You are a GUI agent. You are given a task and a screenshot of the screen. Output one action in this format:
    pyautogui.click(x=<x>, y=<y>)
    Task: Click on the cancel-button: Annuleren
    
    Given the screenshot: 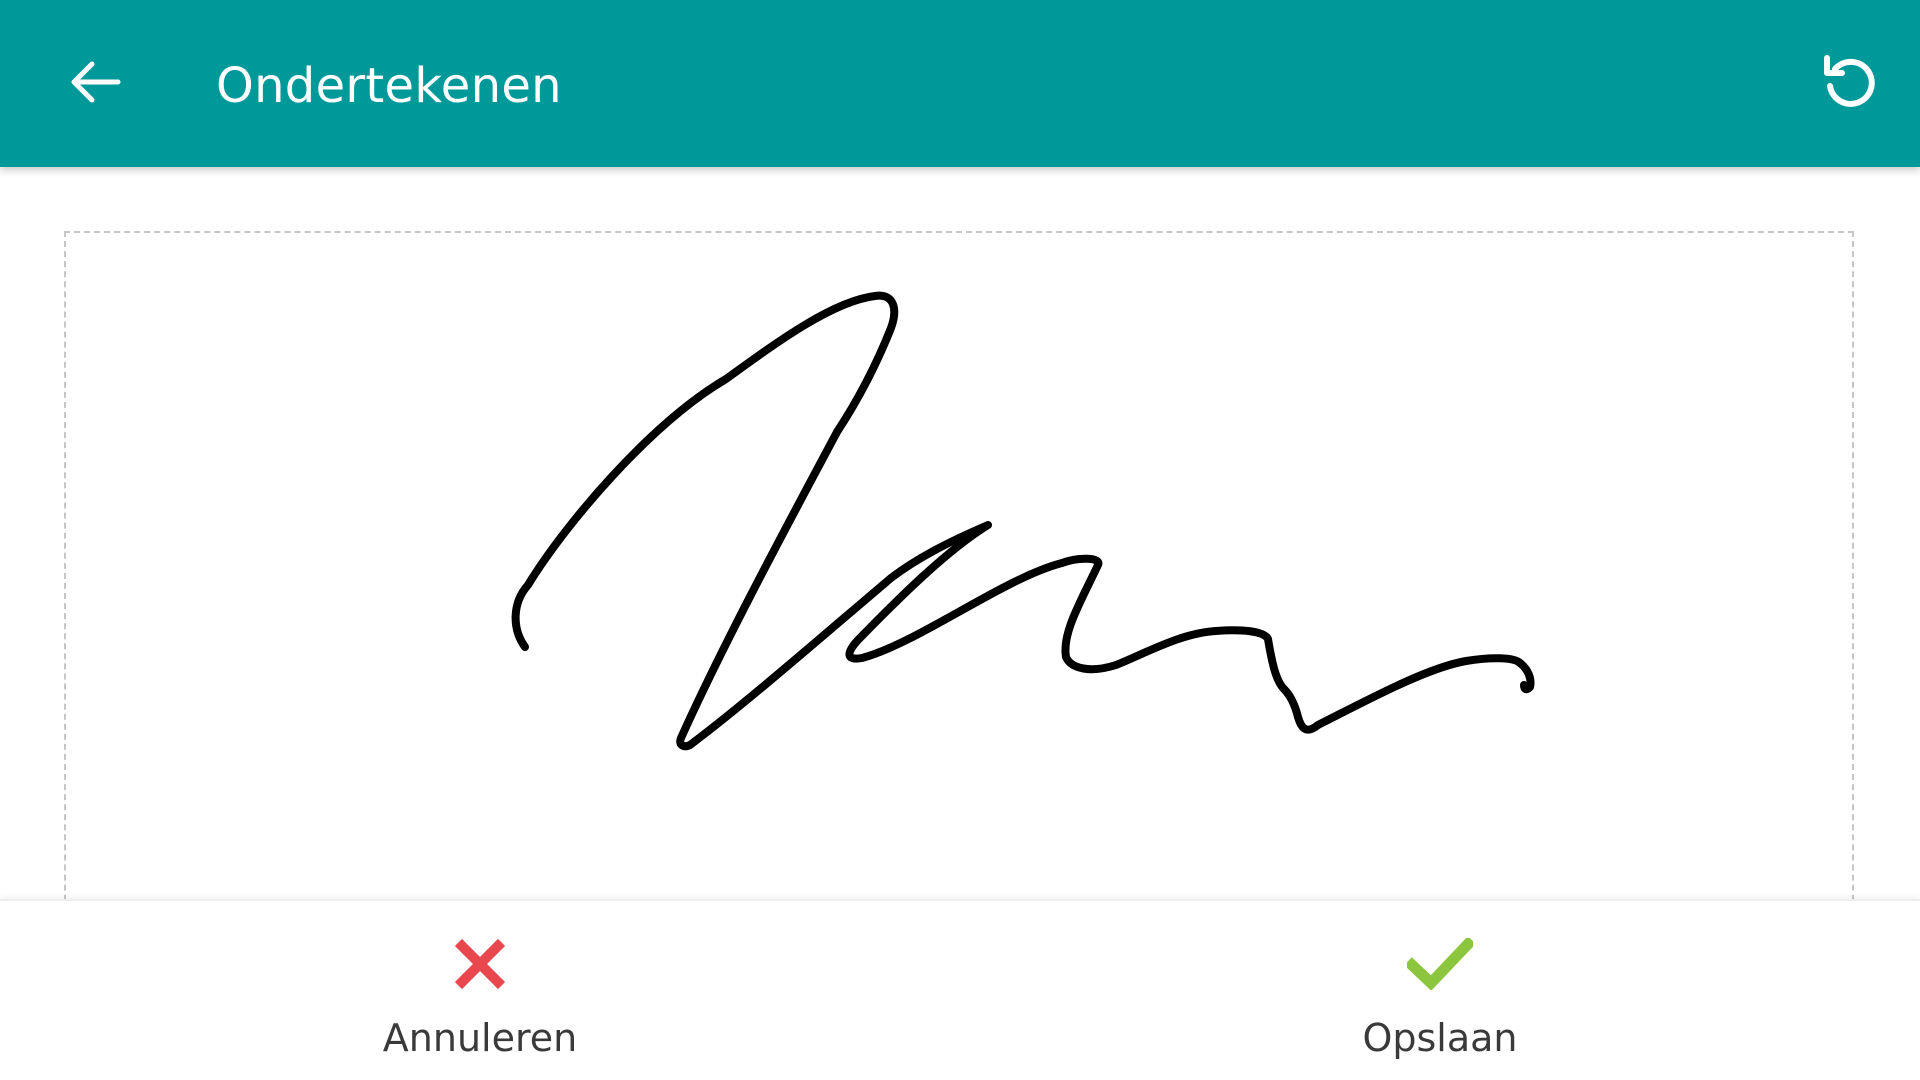 What is the action you would take?
    pyautogui.click(x=480, y=990)
    